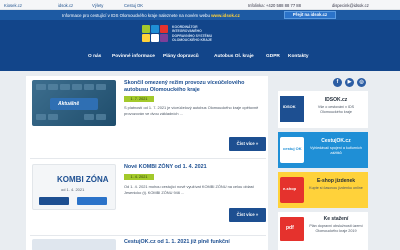  I want to click on top-link-cestujok: Cestuj OK, so click(133, 5).